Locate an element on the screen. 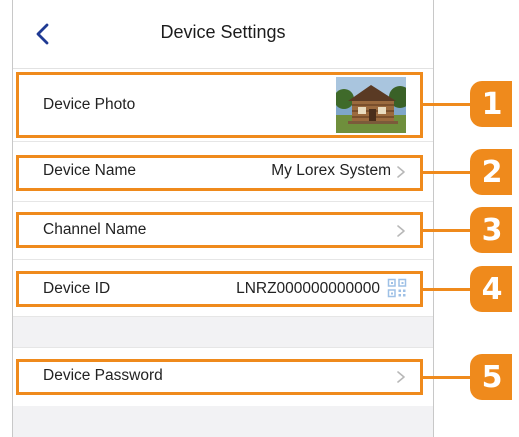 This screenshot has height=437, width=519. callout-number-3: 3 is located at coordinates (492, 230).